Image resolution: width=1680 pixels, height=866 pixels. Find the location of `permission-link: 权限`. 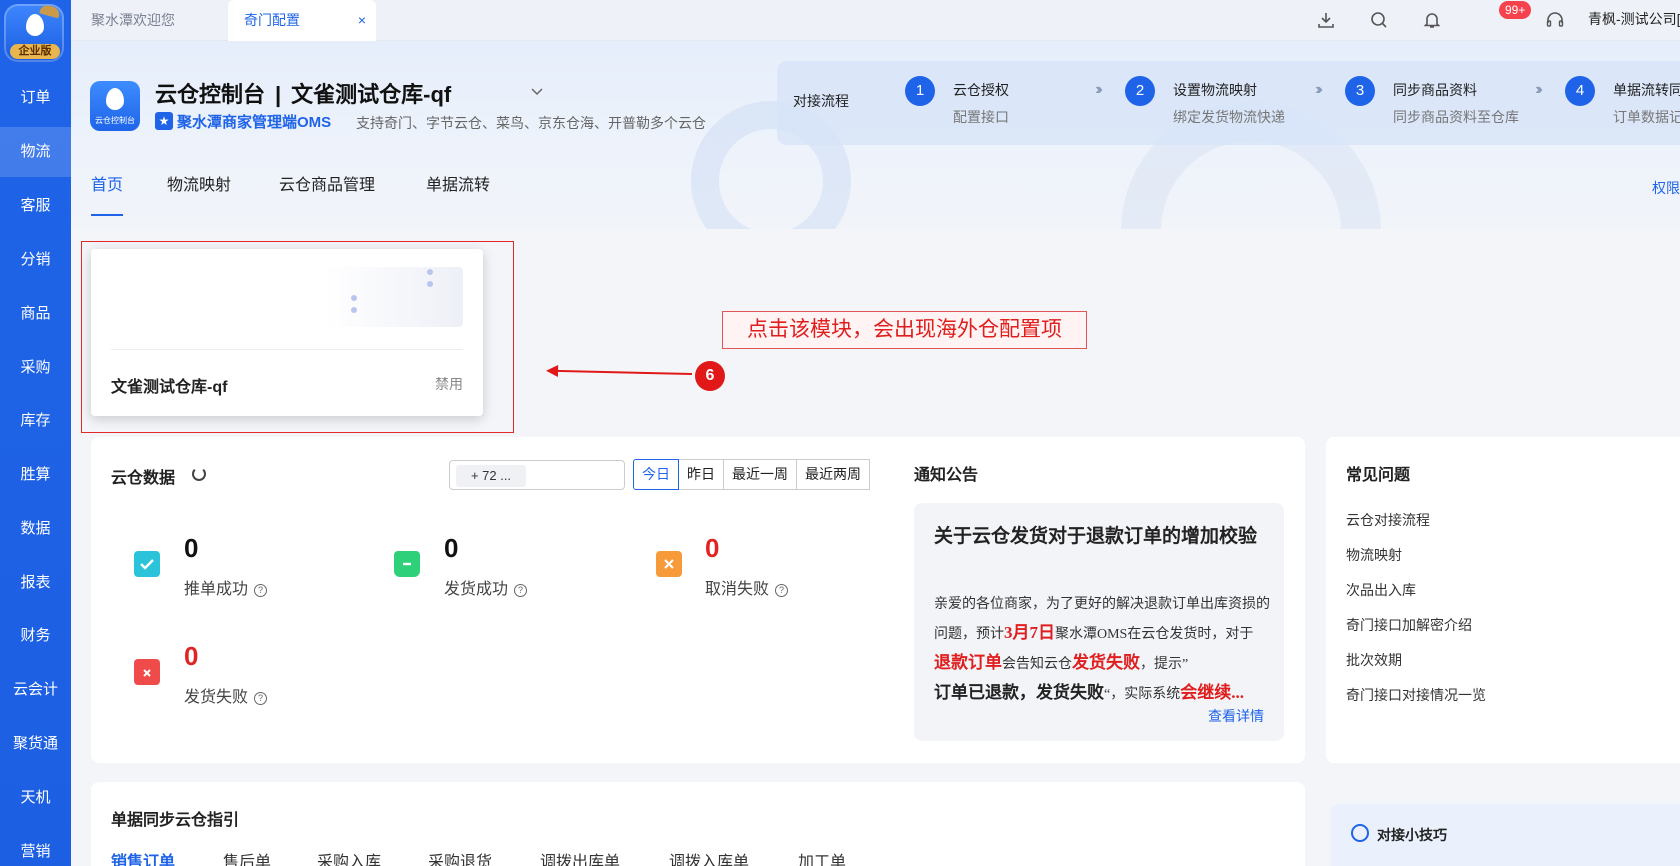

permission-link: 权限 is located at coordinates (1666, 188).